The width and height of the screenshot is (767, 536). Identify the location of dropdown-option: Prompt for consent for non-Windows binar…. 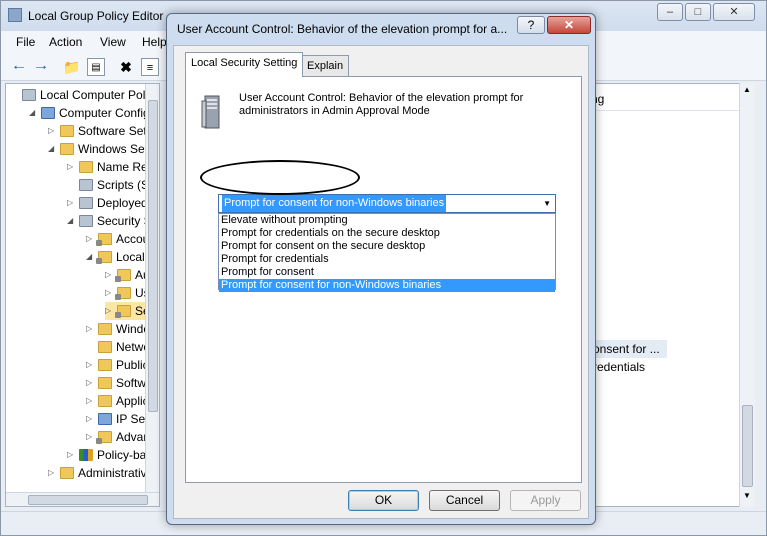
(387, 285).